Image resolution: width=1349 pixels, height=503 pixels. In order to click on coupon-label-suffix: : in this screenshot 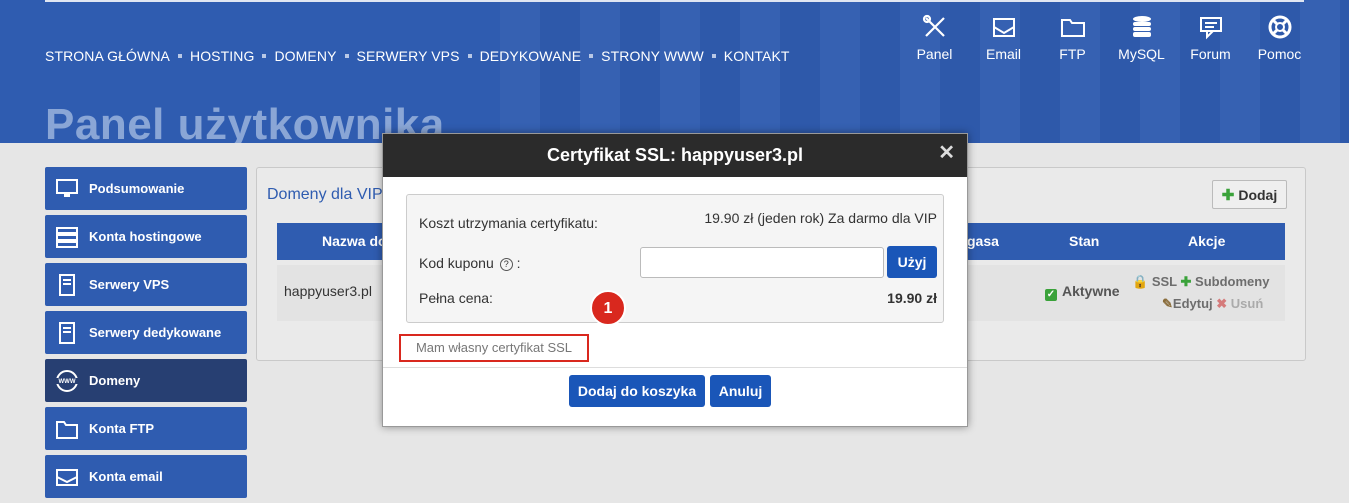, I will do `click(518, 263)`.